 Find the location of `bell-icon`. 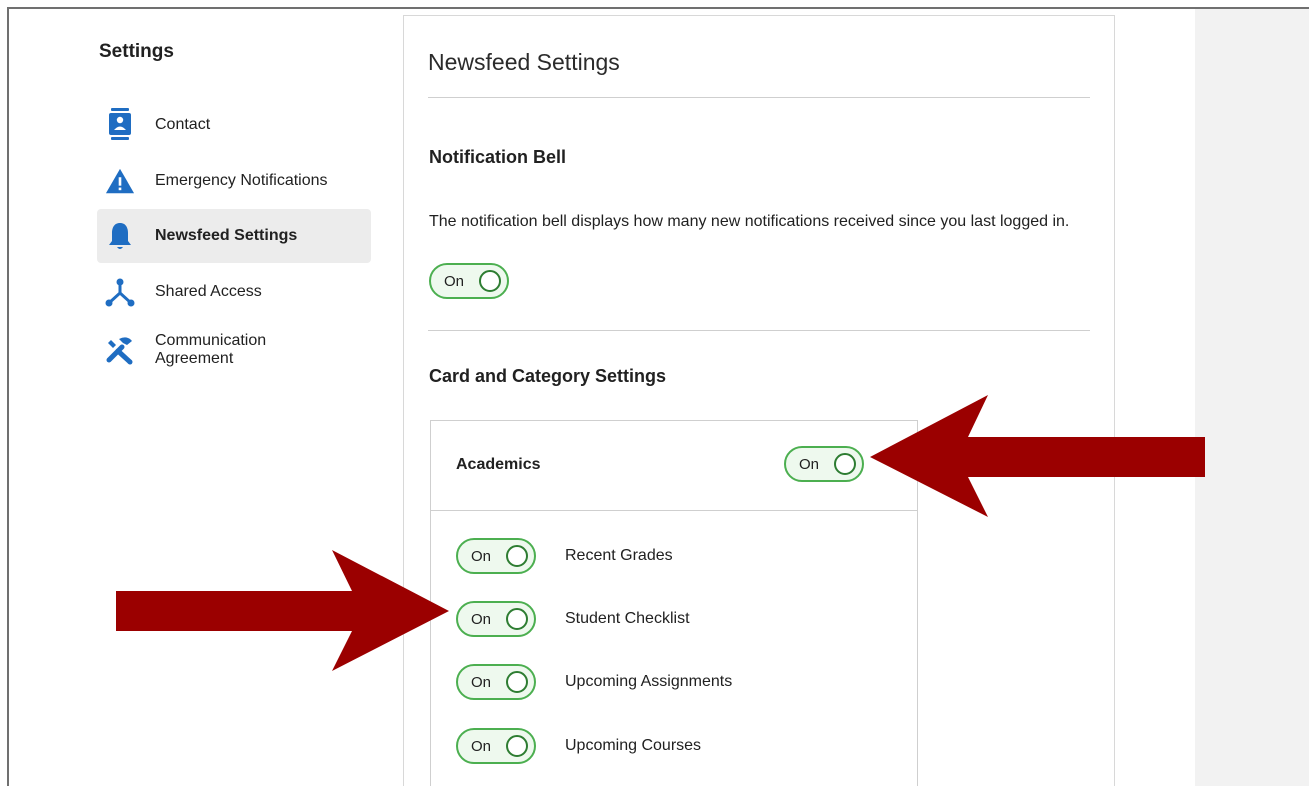

bell-icon is located at coordinates (120, 236).